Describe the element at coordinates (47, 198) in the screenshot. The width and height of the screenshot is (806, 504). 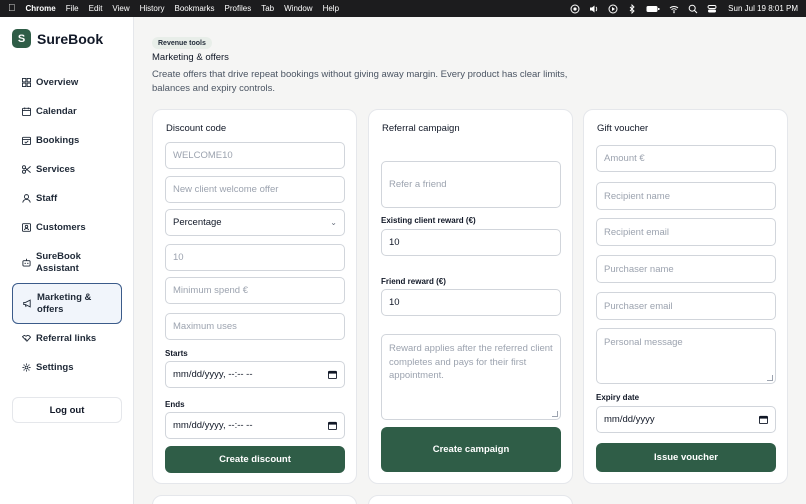
I see `sidebar-item-label: Staff` at that location.